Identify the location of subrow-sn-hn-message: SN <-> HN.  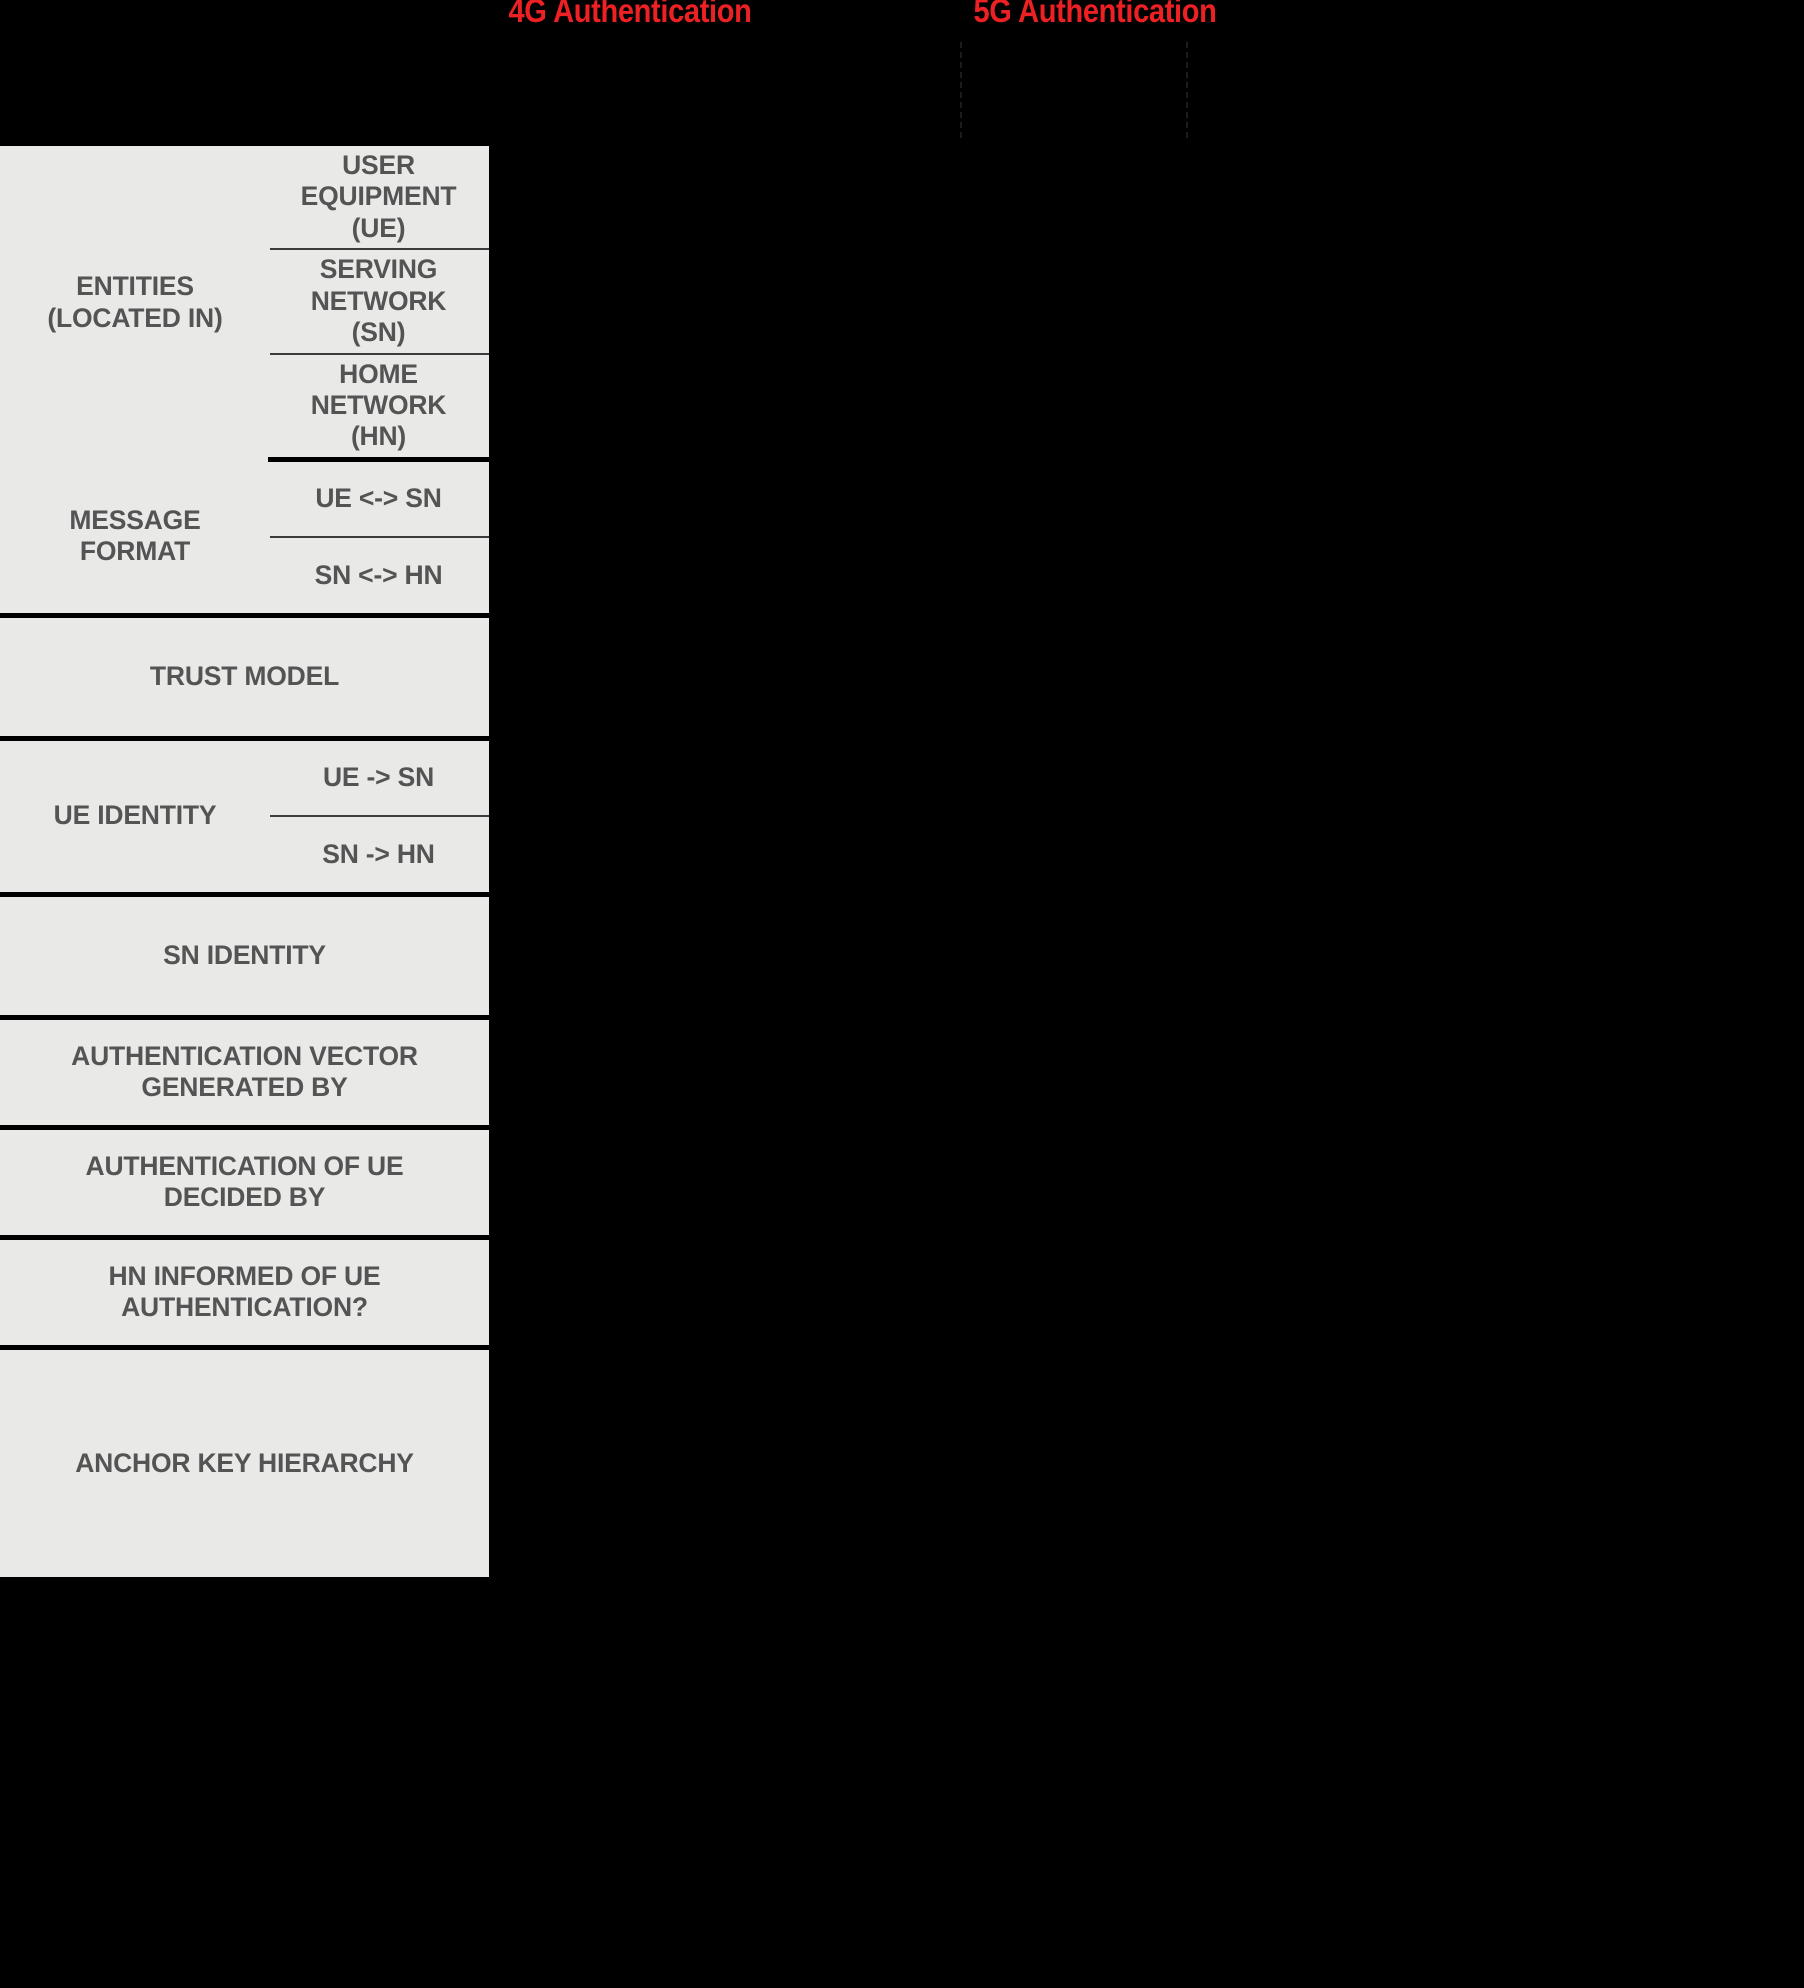
(378, 577).